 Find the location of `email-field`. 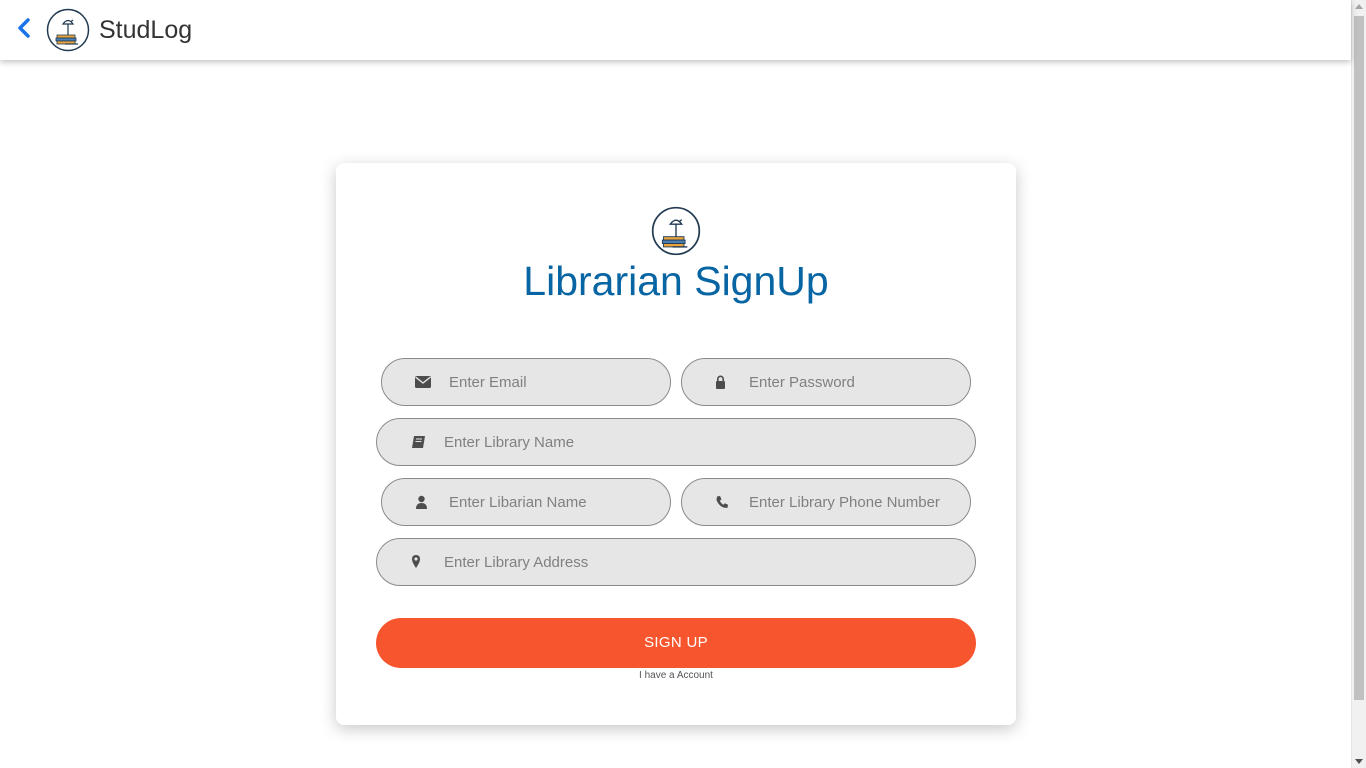

email-field is located at coordinates (526, 382).